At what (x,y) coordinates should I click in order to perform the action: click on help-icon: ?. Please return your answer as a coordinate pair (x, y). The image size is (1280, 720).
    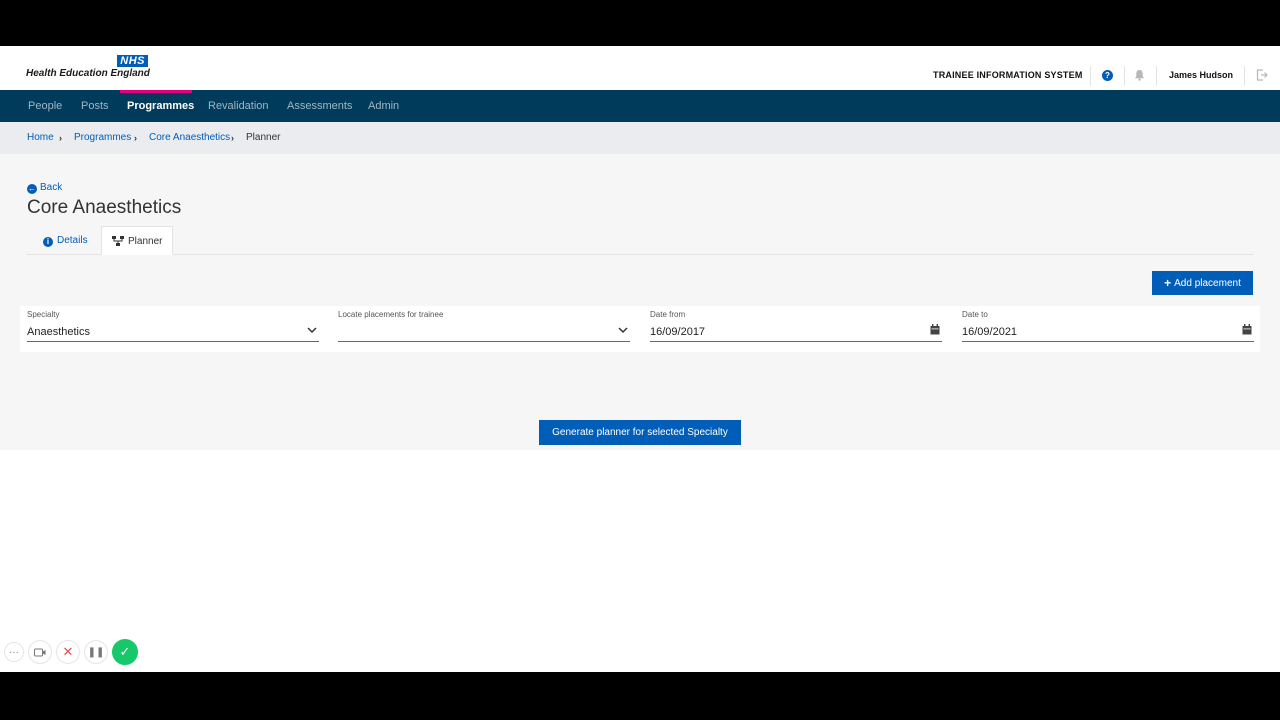
    Looking at the image, I should click on (1107, 75).